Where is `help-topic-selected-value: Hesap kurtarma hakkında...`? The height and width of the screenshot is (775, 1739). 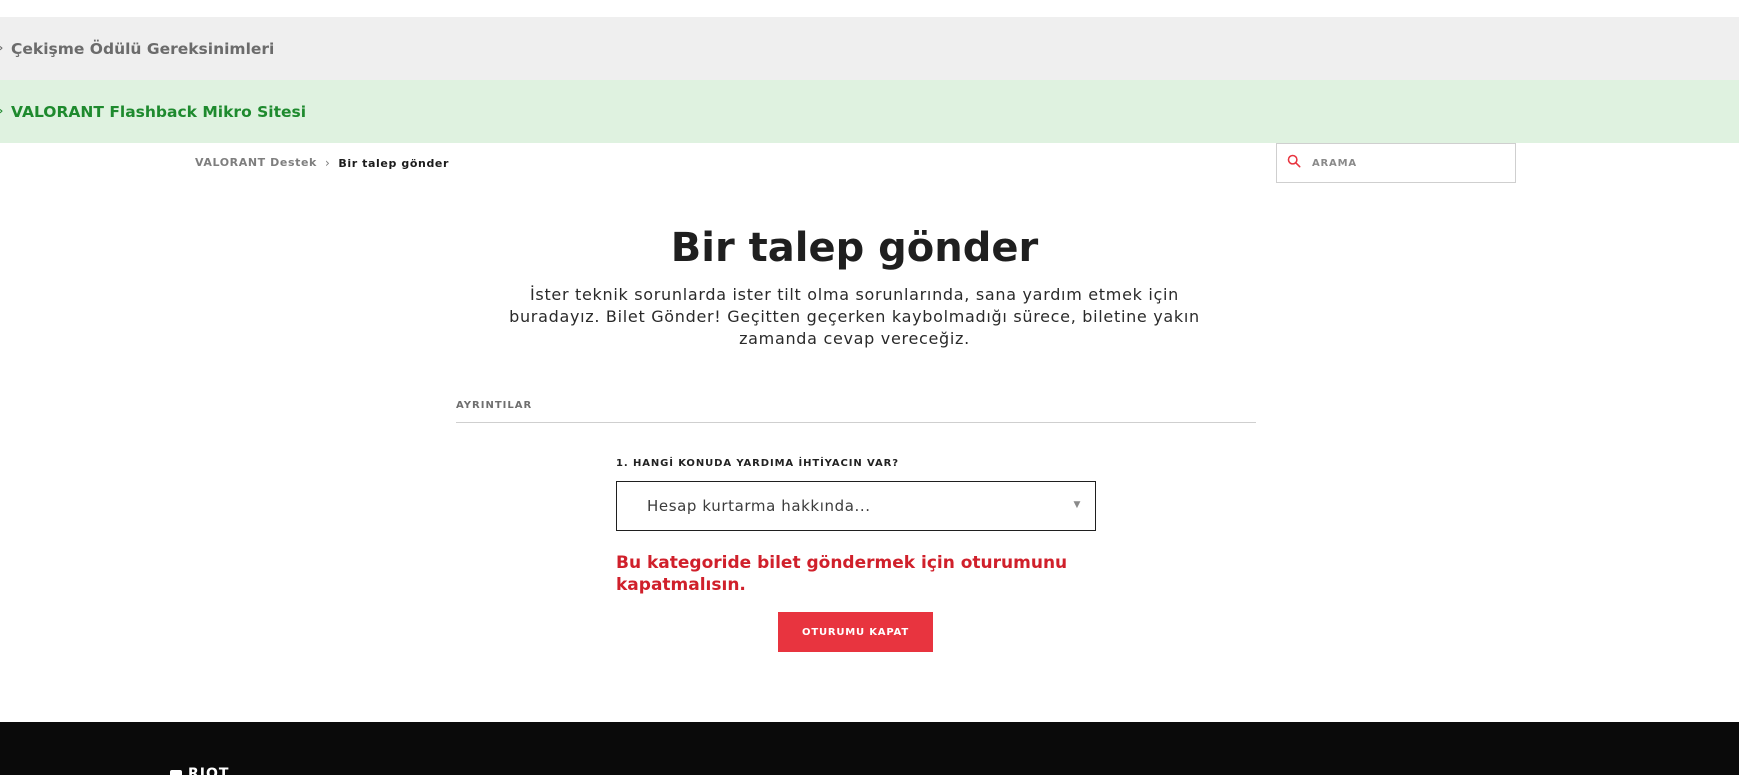 help-topic-selected-value: Hesap kurtarma hakkında... is located at coordinates (759, 506).